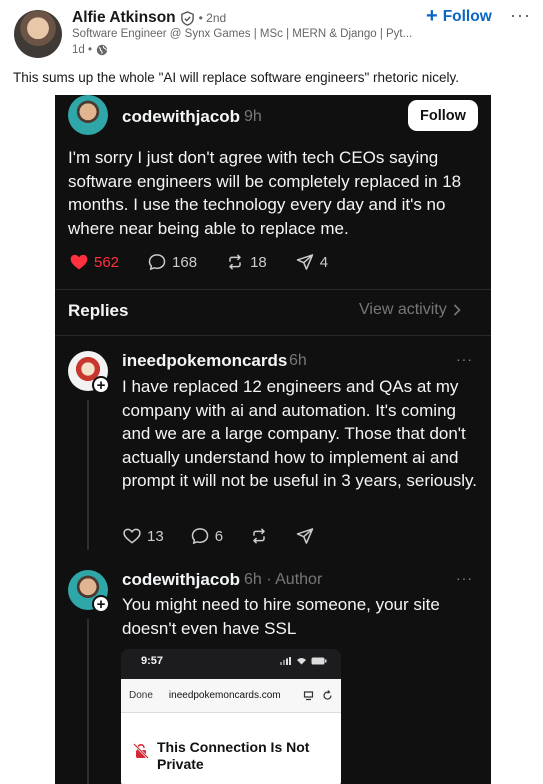 The height and width of the screenshot is (784, 543). What do you see at coordinates (464, 359) in the screenshot?
I see `reply-1-more-icon: ···` at bounding box center [464, 359].